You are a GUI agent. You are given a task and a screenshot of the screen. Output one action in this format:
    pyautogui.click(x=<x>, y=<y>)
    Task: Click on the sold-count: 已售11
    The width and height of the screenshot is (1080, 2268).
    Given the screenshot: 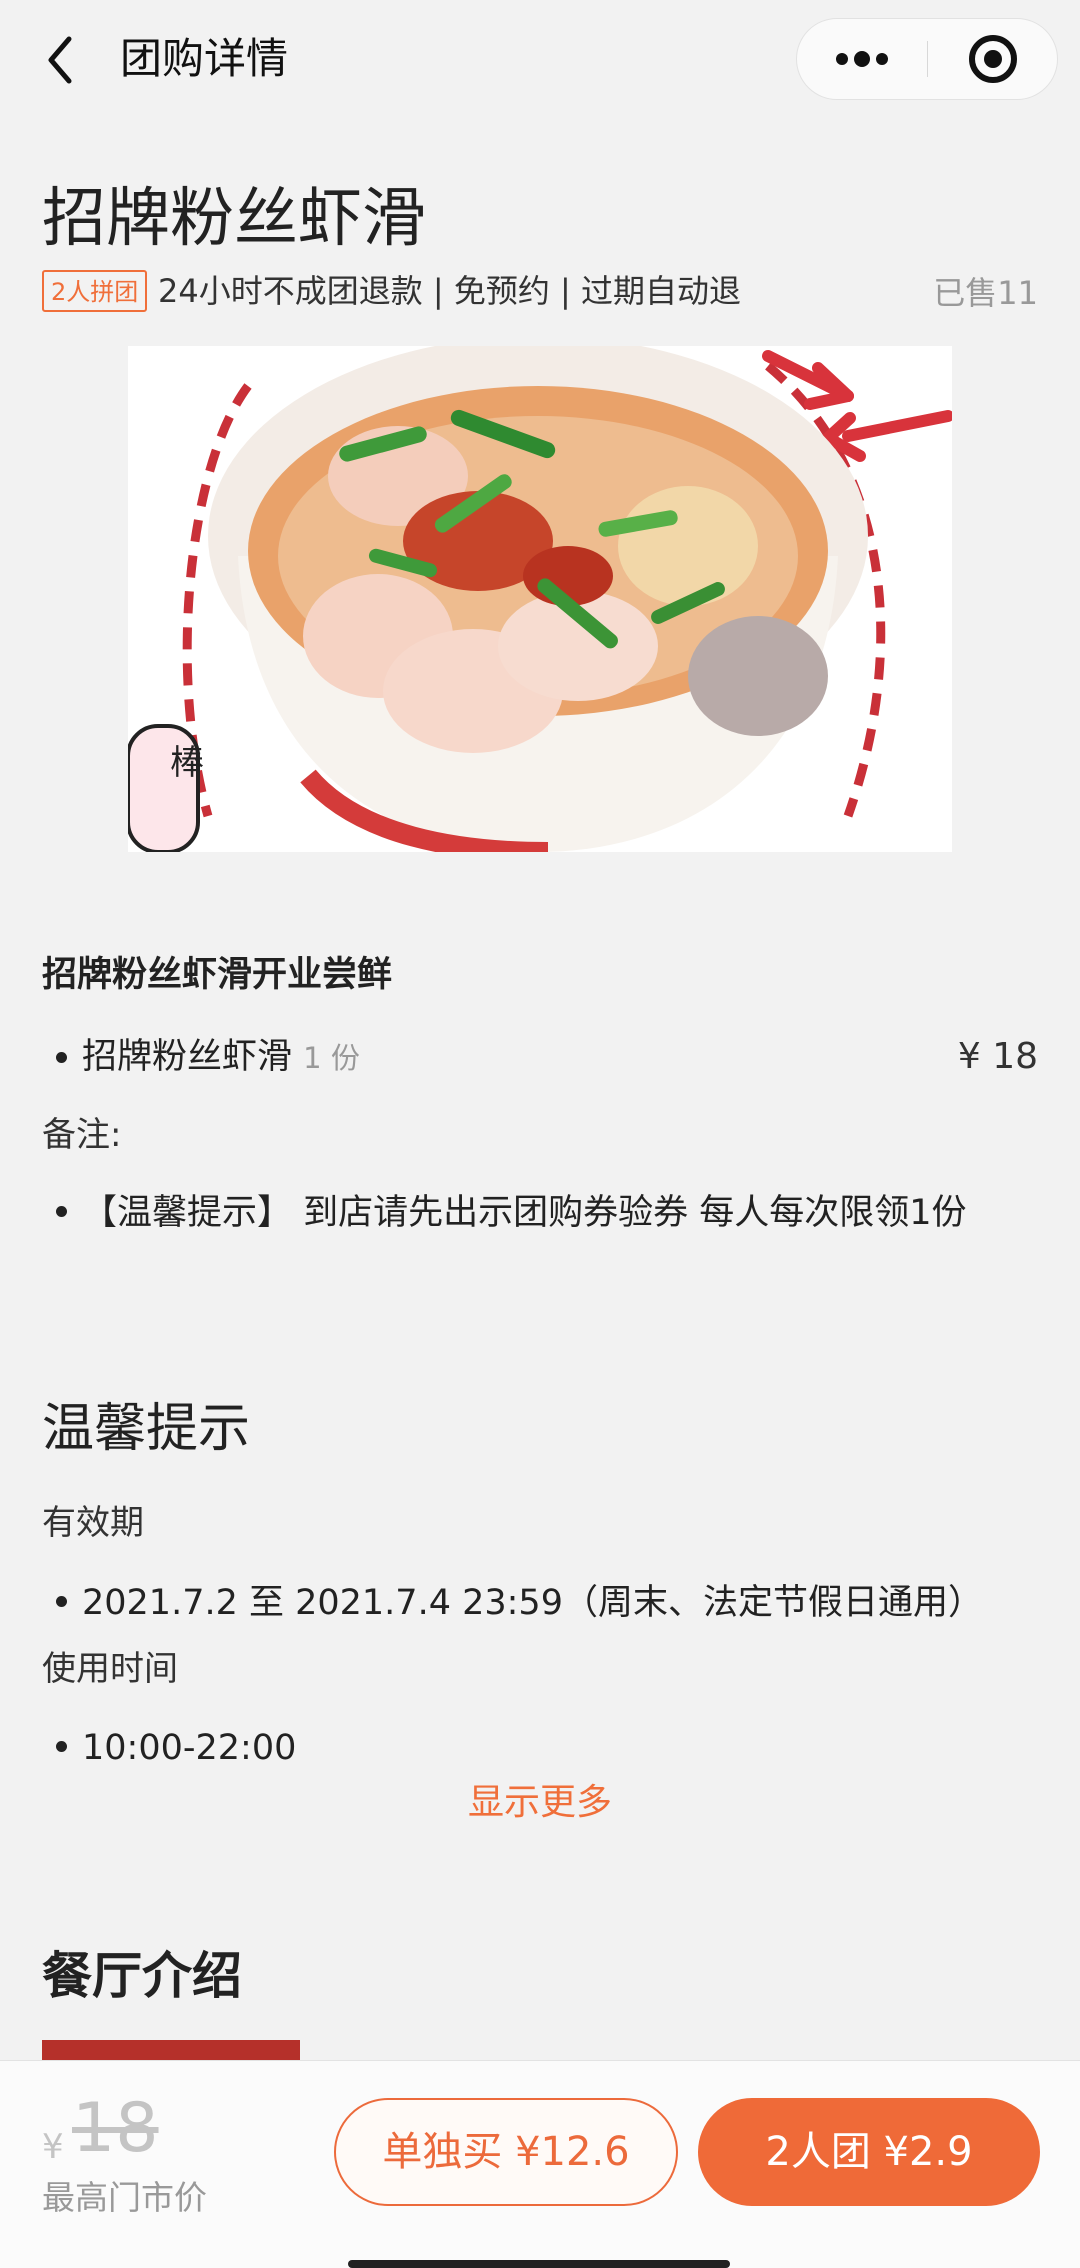 What is the action you would take?
    pyautogui.click(x=985, y=293)
    